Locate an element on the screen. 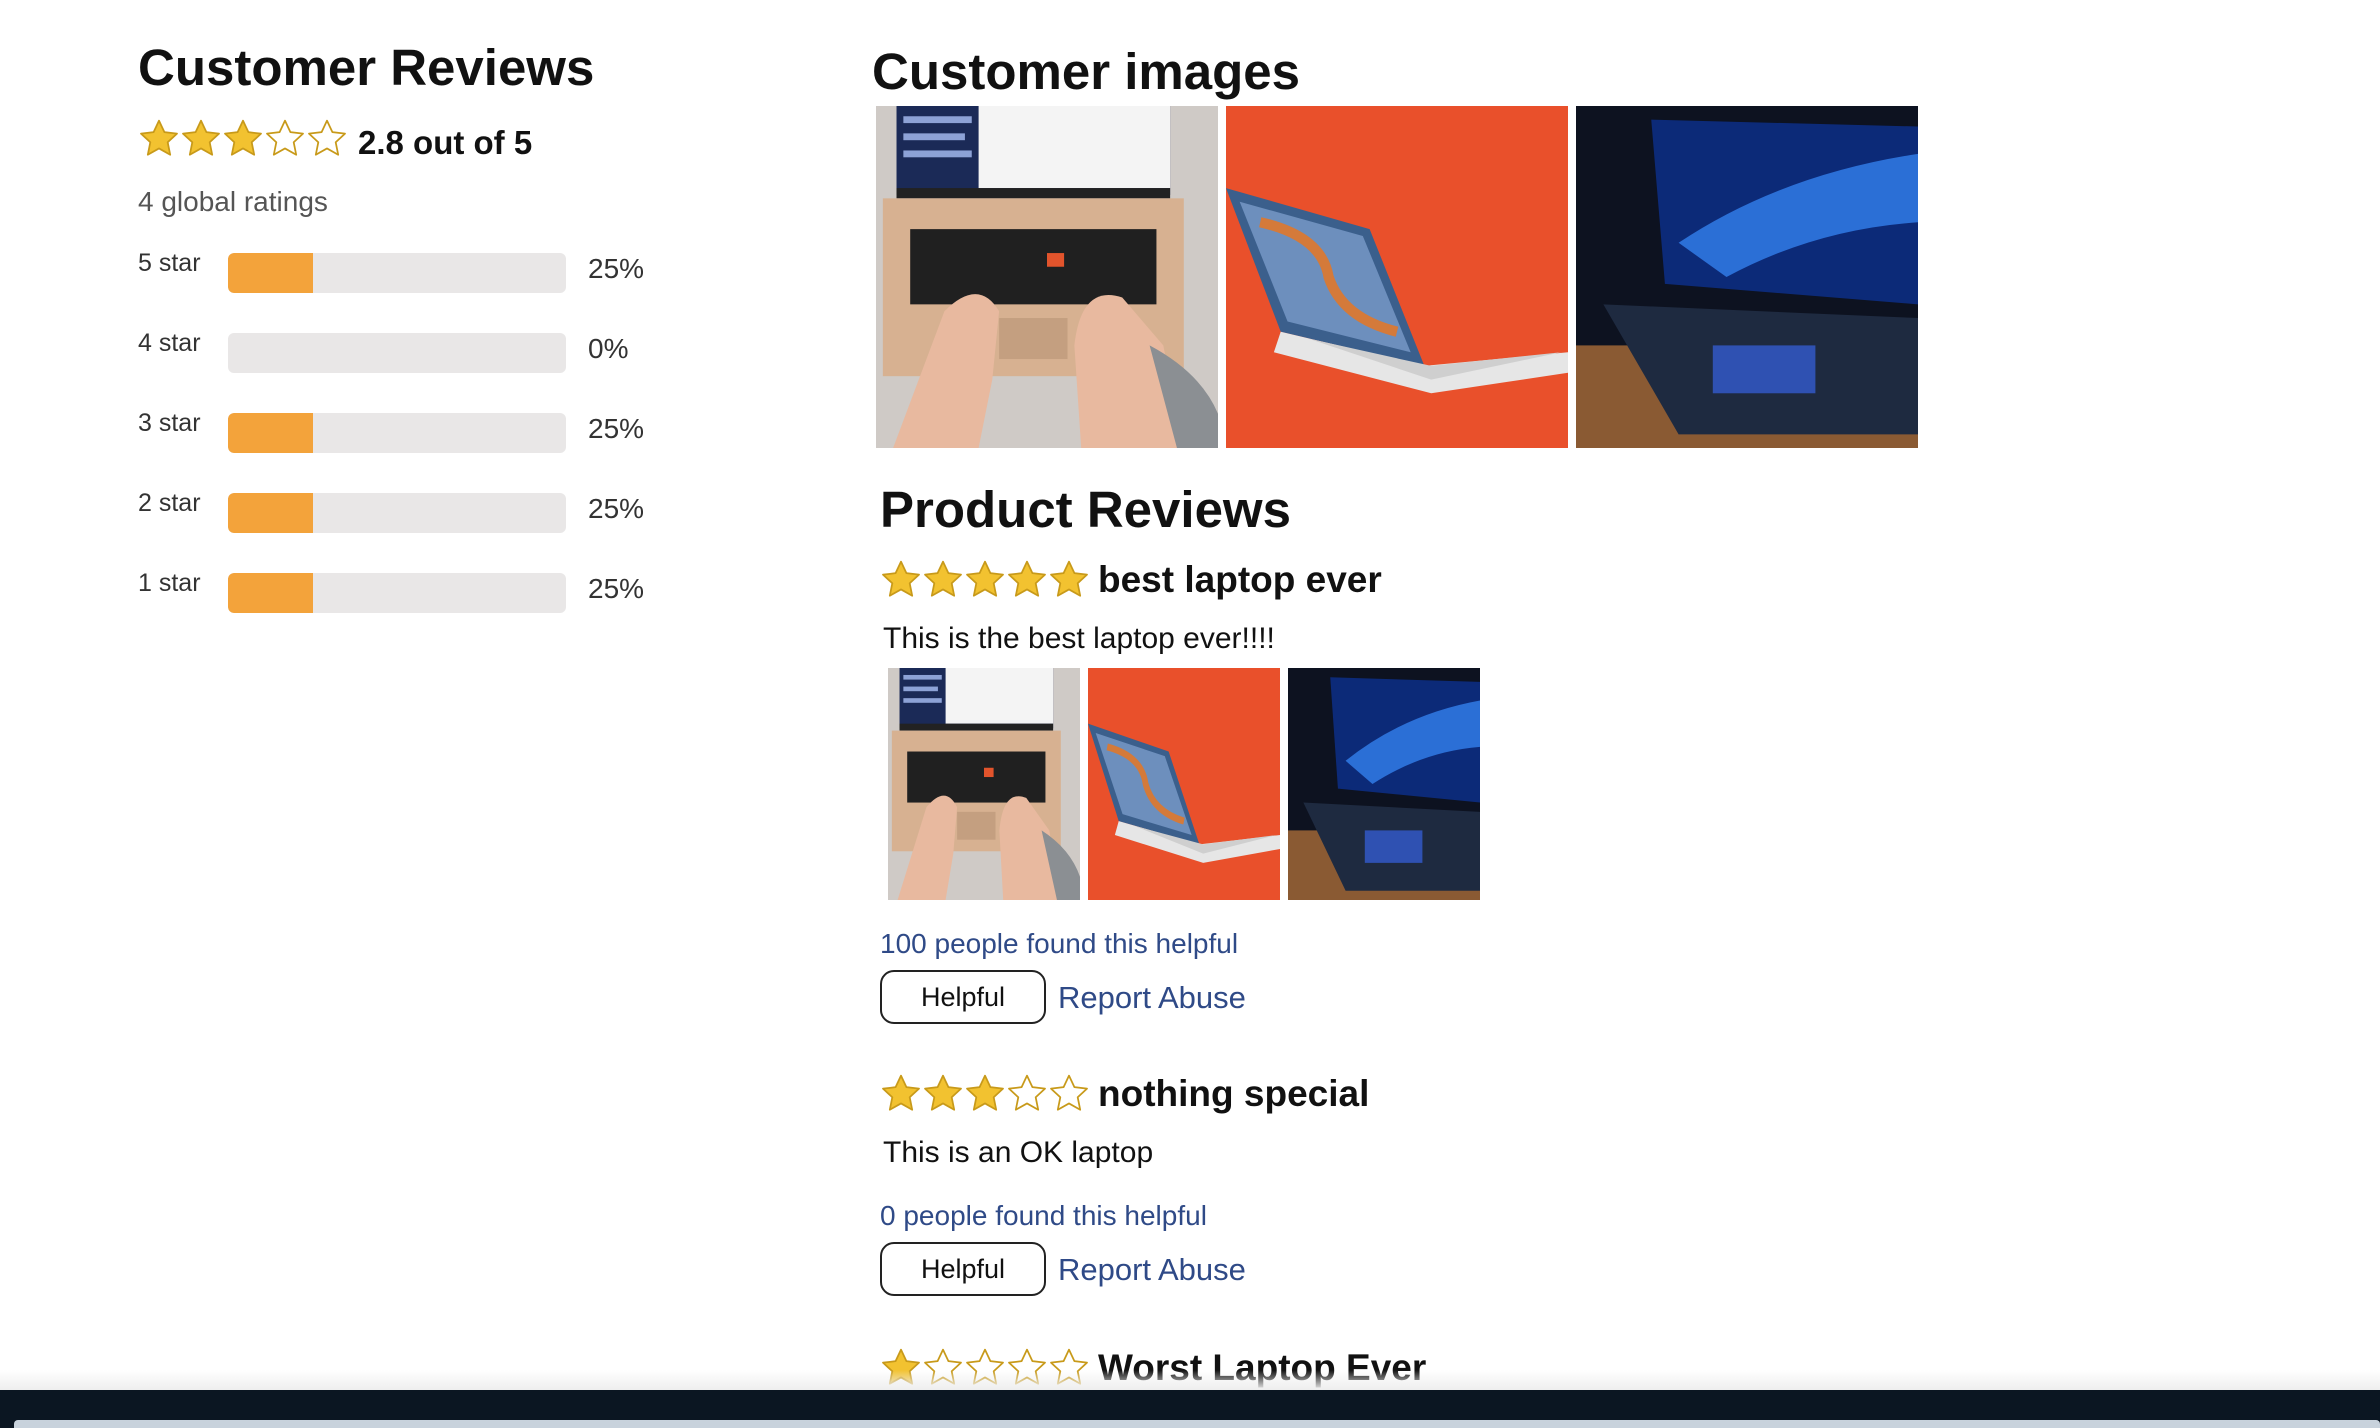  taskbar is located at coordinates (1190, 1409).